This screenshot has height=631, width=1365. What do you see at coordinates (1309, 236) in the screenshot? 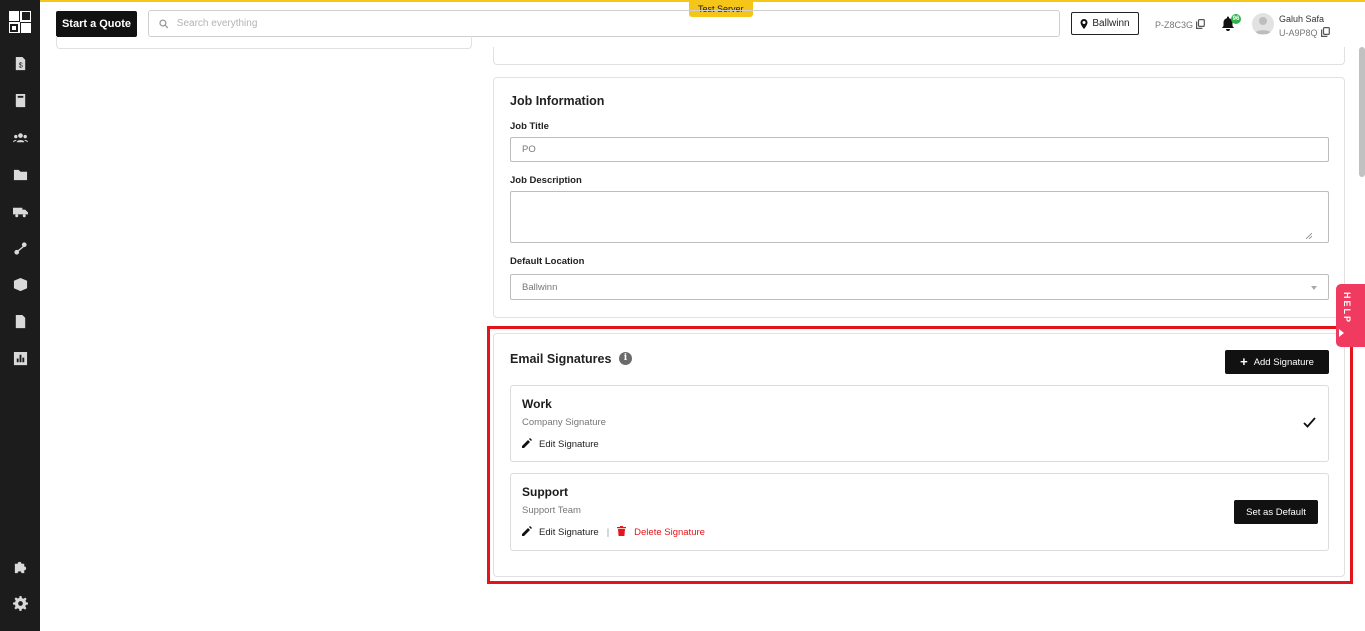
I see `resize-handle-icon` at bounding box center [1309, 236].